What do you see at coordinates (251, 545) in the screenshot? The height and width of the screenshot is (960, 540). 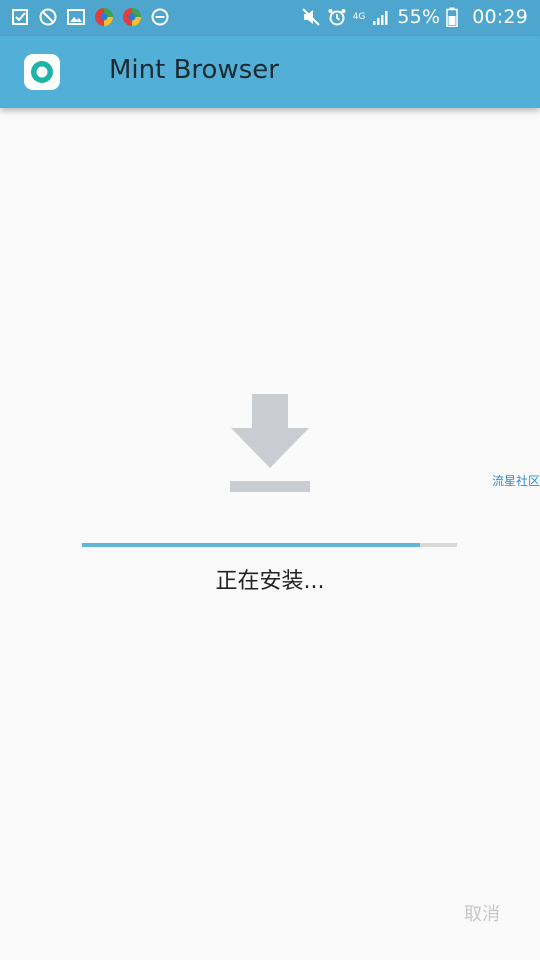 I see `install-progress-fill` at bounding box center [251, 545].